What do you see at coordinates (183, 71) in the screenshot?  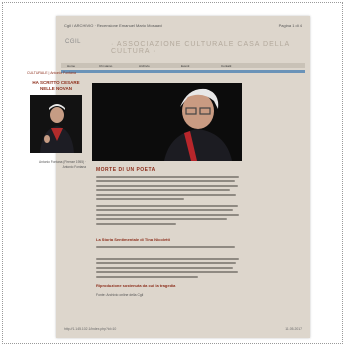 I see `accent-bar` at bounding box center [183, 71].